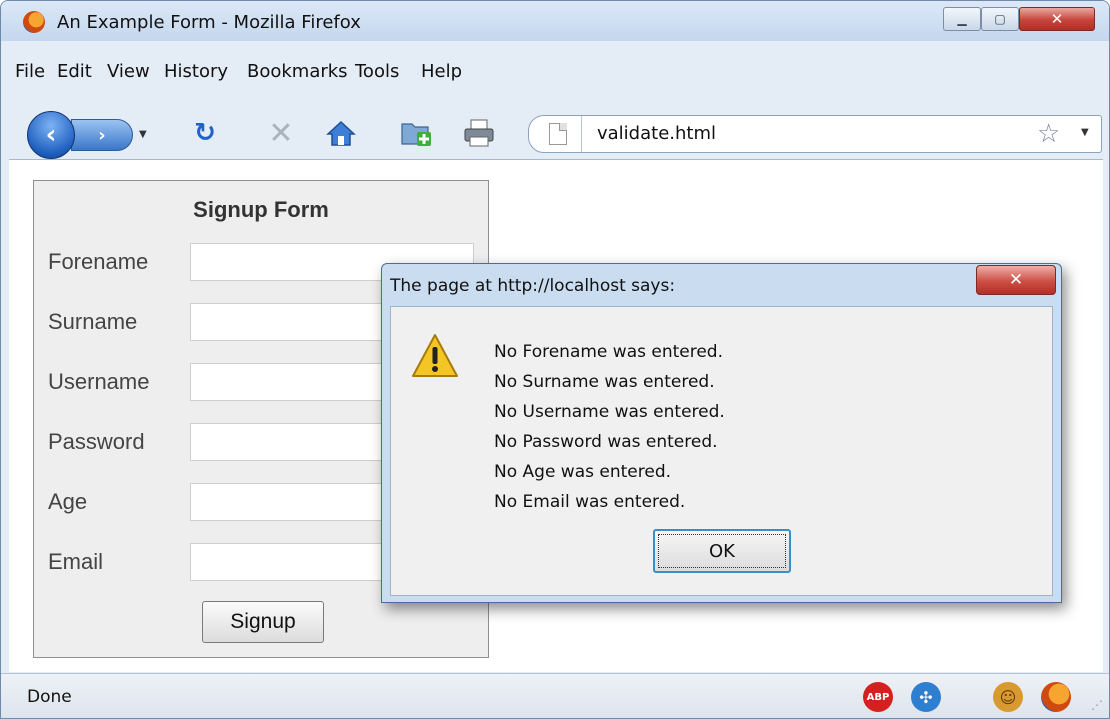 Image resolution: width=1110 pixels, height=719 pixels. I want to click on forward-button: ›, so click(102, 135).